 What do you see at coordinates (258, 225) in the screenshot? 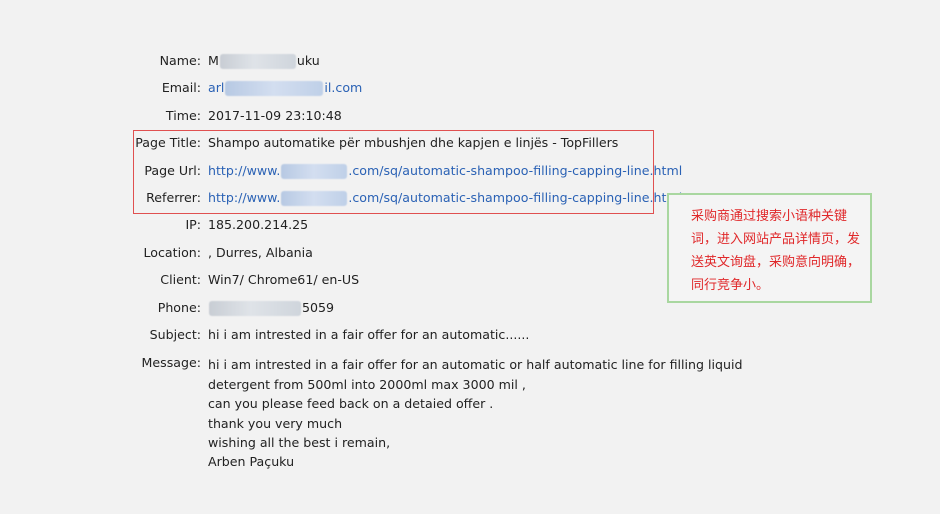
I see `ip-value: 185.200.214.25` at bounding box center [258, 225].